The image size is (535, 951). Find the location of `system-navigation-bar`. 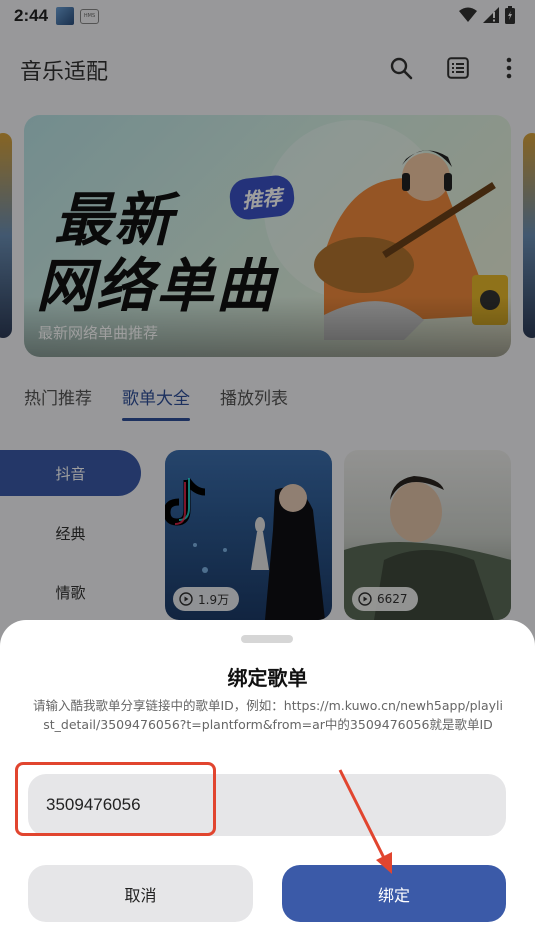

system-navigation-bar is located at coordinates (267, 942).